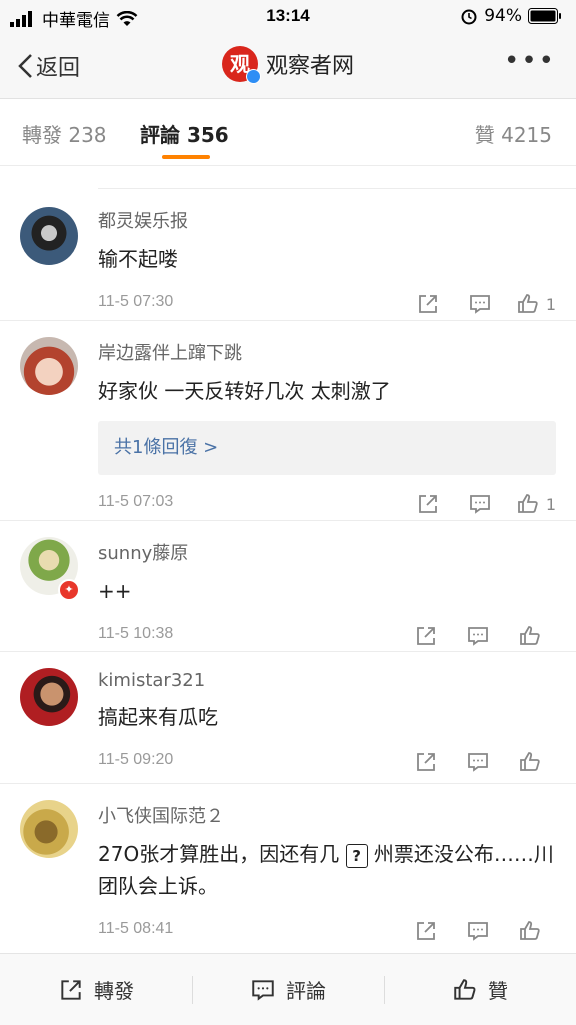 The image size is (576, 1025). Describe the element at coordinates (184, 133) in the screenshot. I see `tab-comment: 評論 356` at that location.